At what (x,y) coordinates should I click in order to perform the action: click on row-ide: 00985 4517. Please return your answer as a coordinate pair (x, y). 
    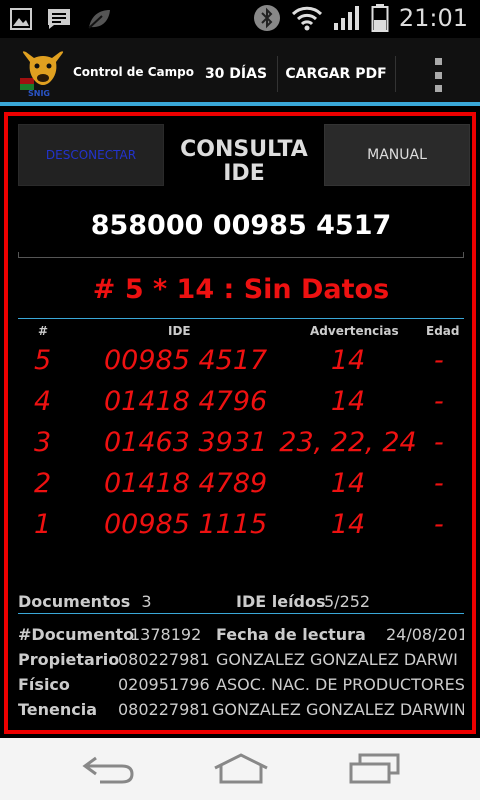
    Looking at the image, I should click on (186, 360).